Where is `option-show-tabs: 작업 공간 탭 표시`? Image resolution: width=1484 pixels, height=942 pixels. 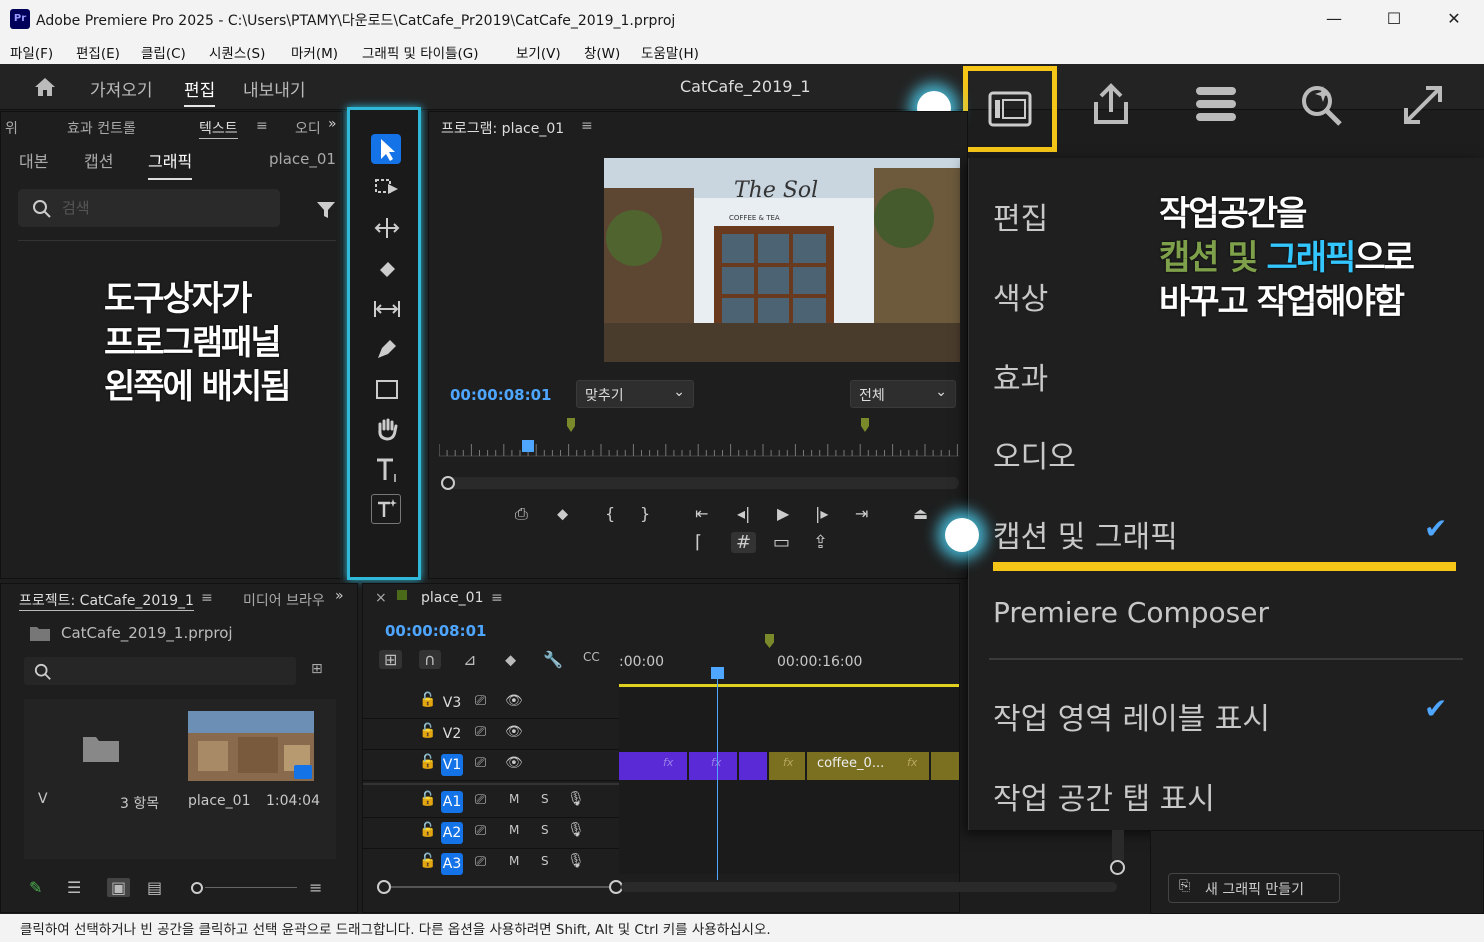 option-show-tabs: 작업 공간 탭 표시 is located at coordinates (1104, 796).